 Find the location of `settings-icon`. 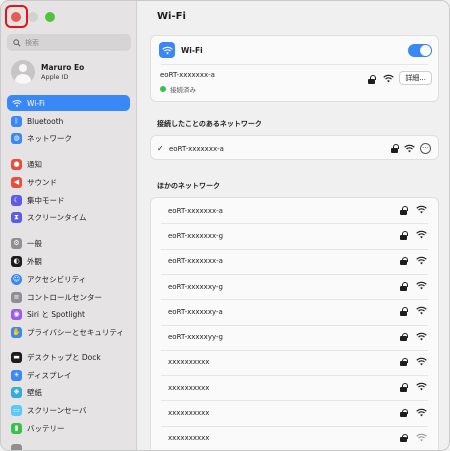

settings-icon is located at coordinates (16, 446).